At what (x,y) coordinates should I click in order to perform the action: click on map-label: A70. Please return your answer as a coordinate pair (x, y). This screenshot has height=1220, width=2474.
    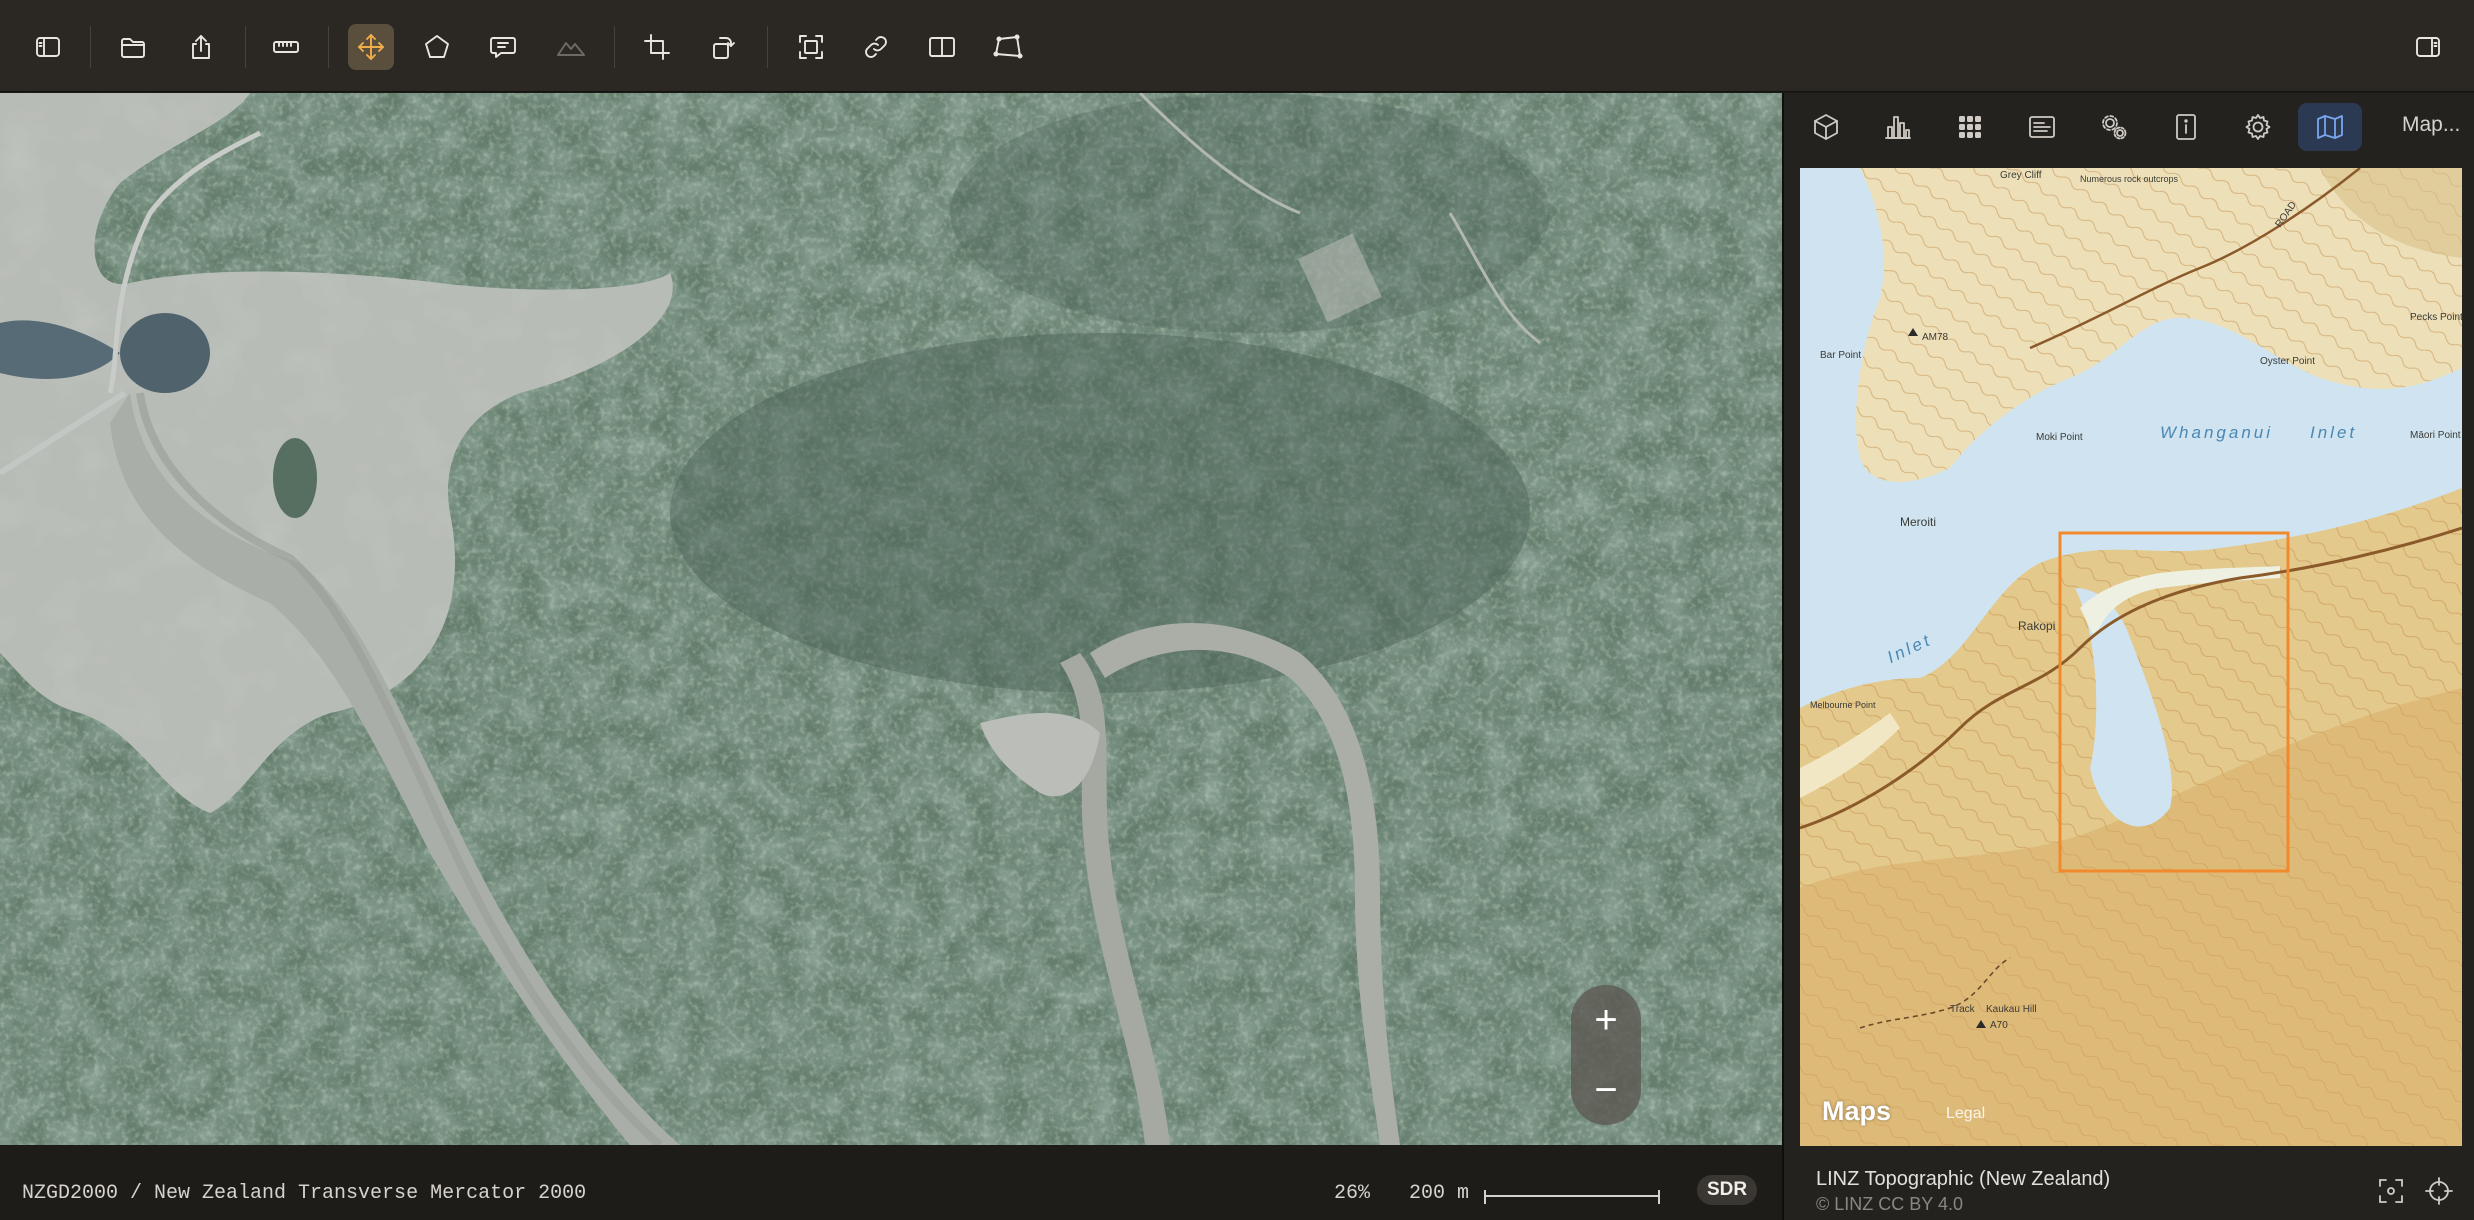
    Looking at the image, I should click on (1999, 1025).